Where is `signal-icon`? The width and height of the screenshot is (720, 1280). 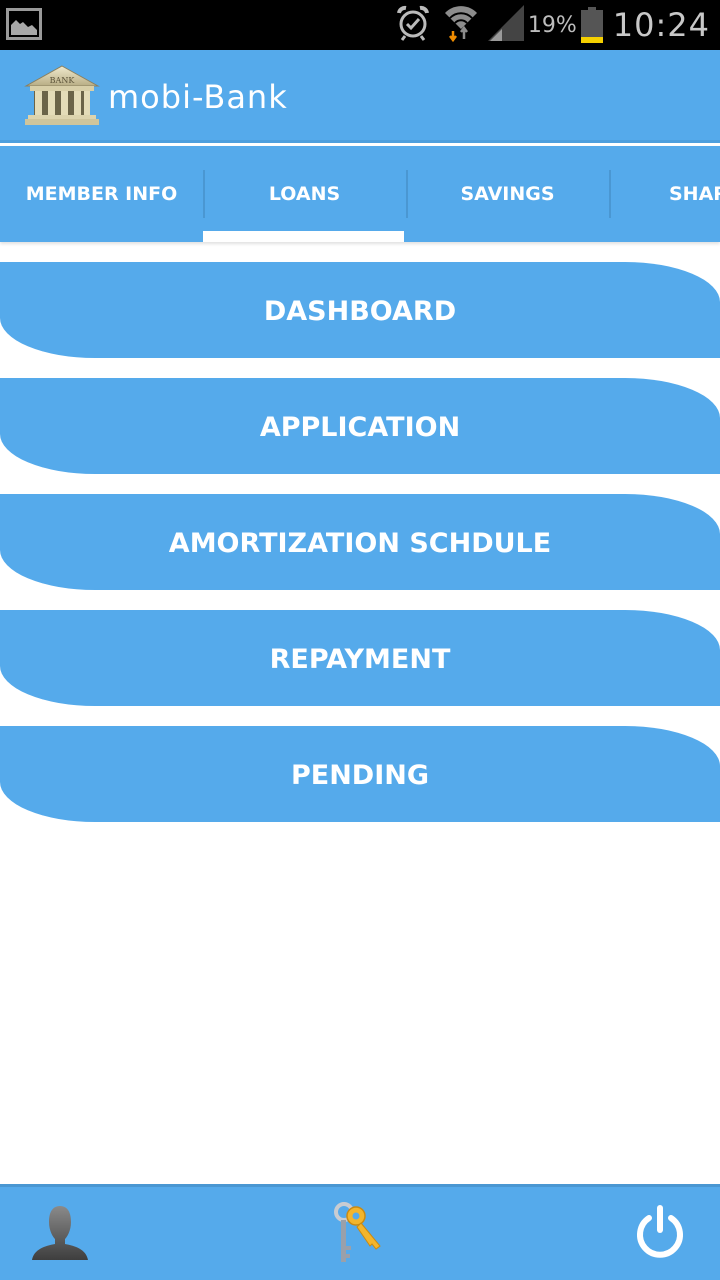
signal-icon is located at coordinates (505, 25).